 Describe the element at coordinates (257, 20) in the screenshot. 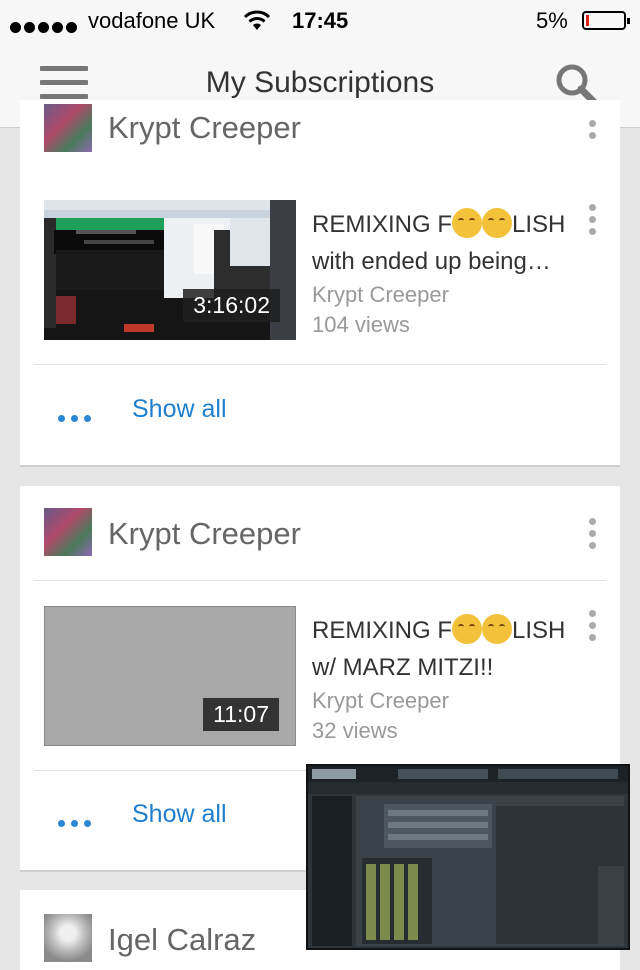

I see `wifi-icon` at that location.